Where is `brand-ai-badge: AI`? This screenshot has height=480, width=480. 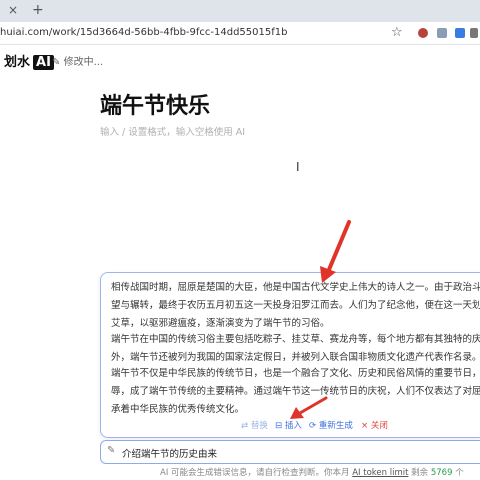
brand-ai-badge: AI is located at coordinates (43, 62).